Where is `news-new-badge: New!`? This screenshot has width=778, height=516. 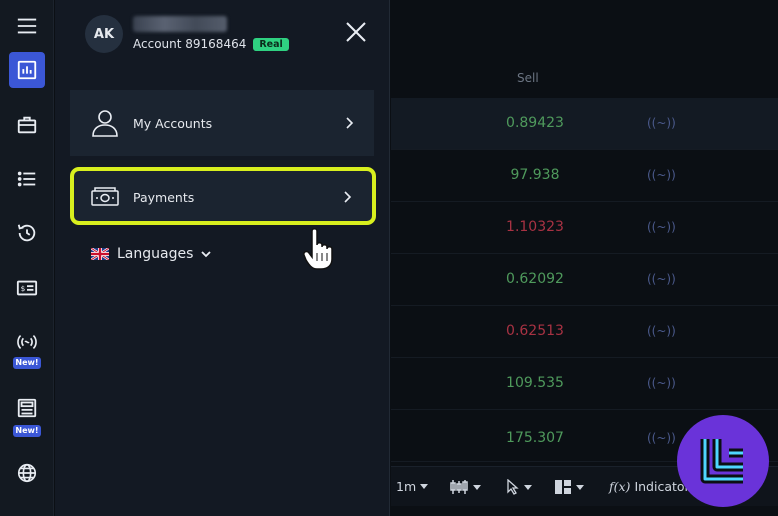 news-new-badge: New! is located at coordinates (27, 431).